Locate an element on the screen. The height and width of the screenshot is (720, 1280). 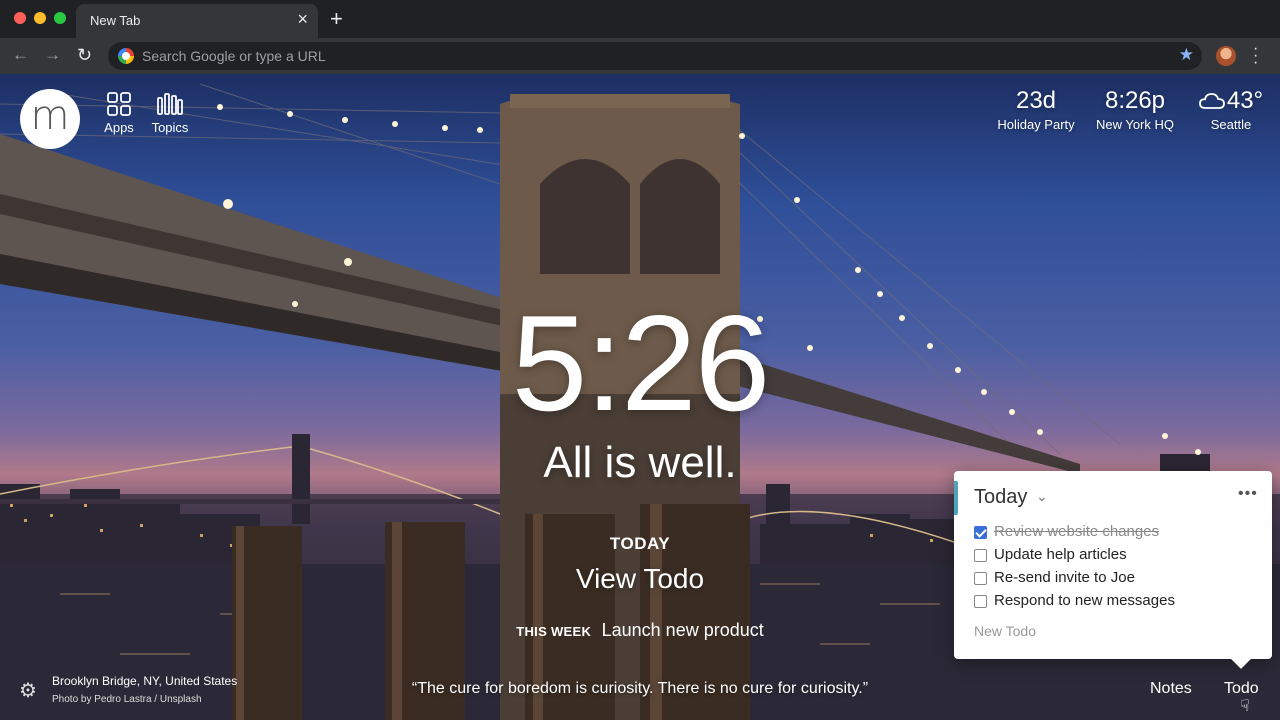
todo-item: Update help articles is located at coordinates (1119, 556).